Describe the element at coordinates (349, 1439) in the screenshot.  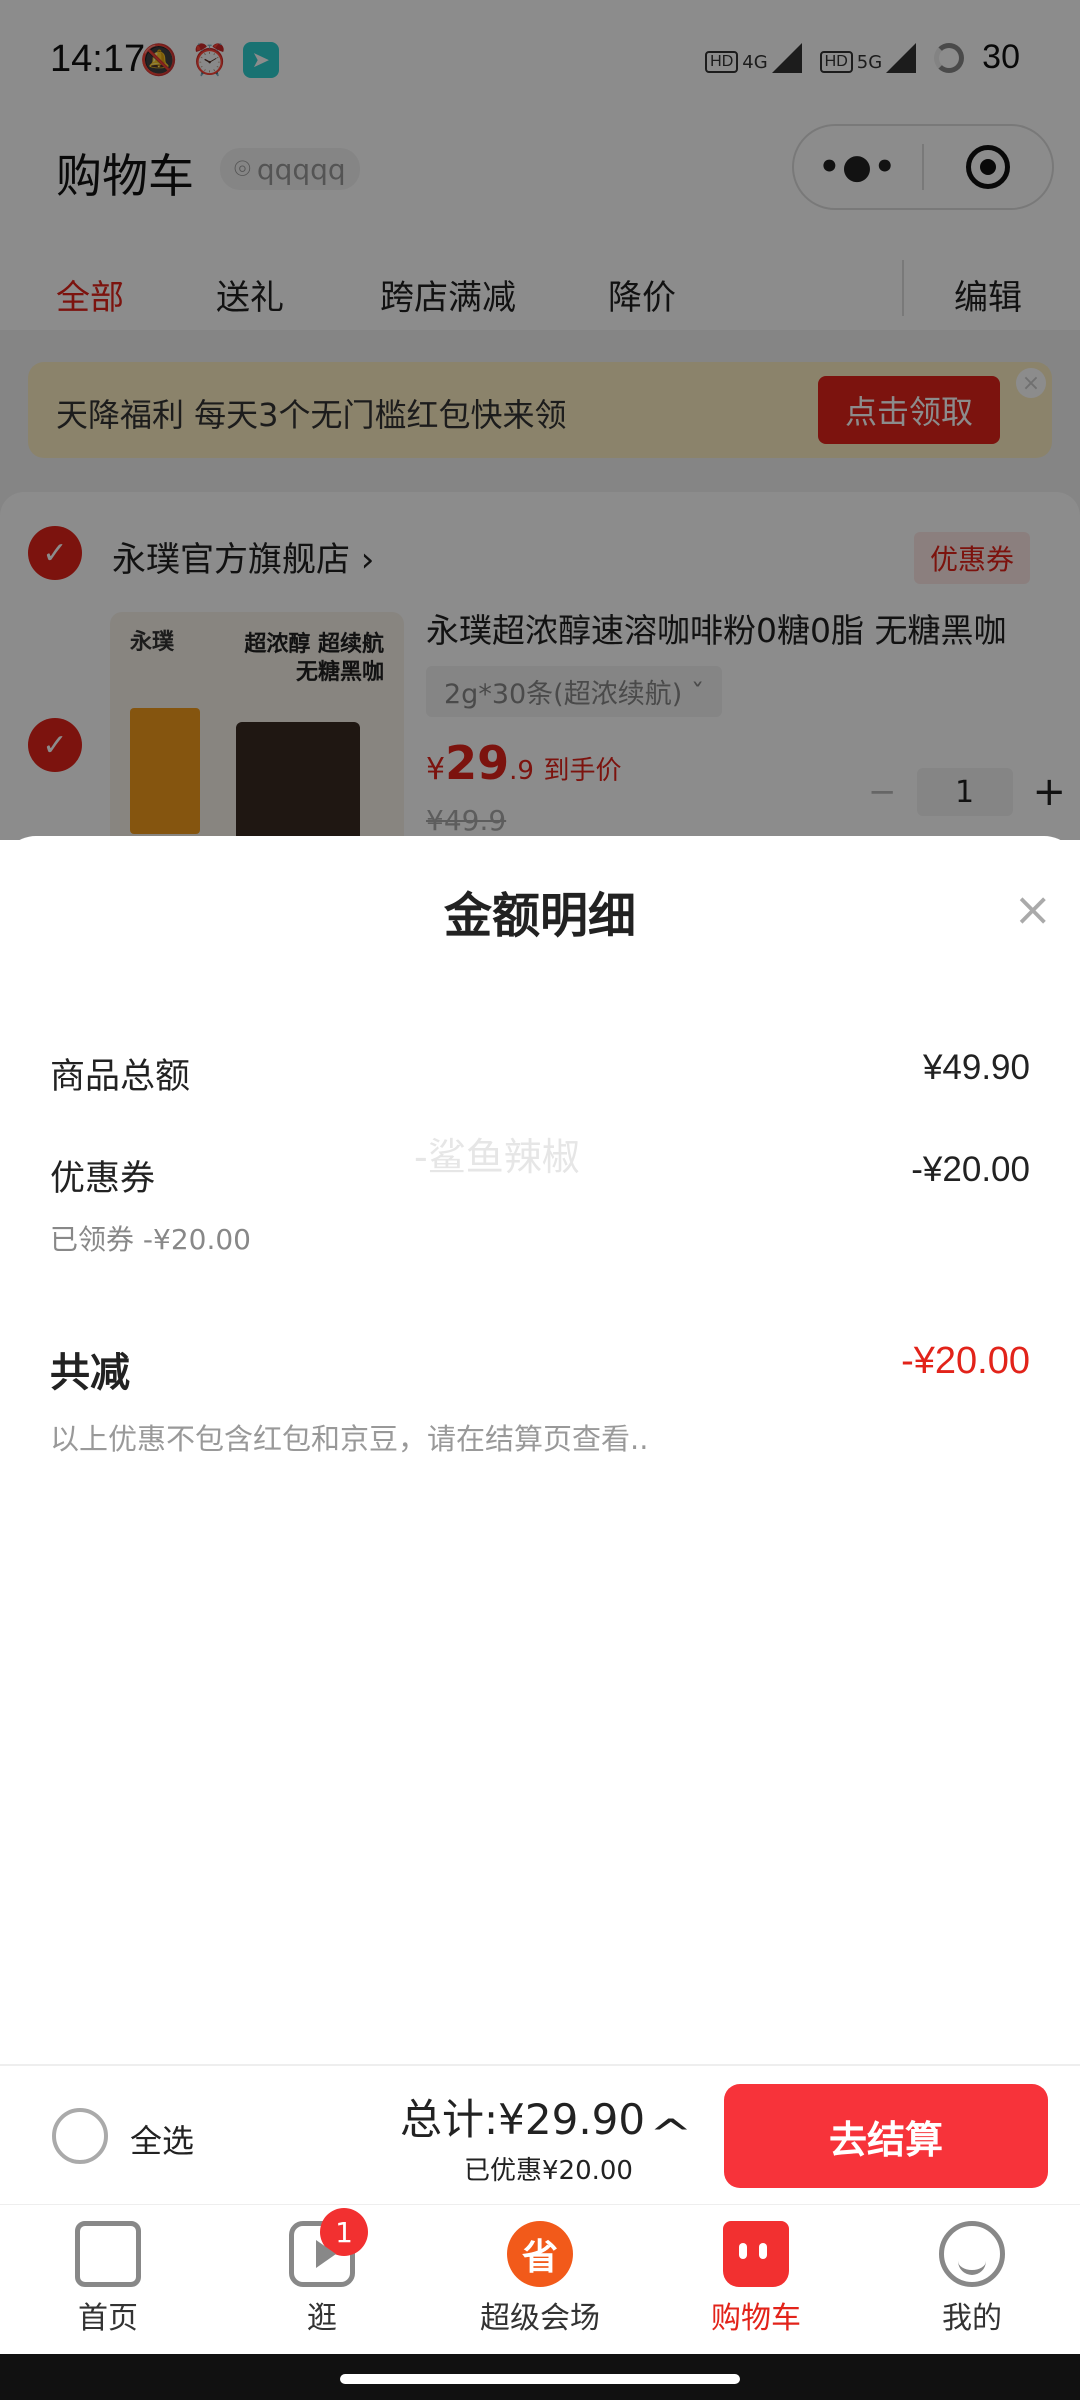
I see `reduction-note: 以上优惠不包含红包和京豆，请在结算页查看..` at that location.